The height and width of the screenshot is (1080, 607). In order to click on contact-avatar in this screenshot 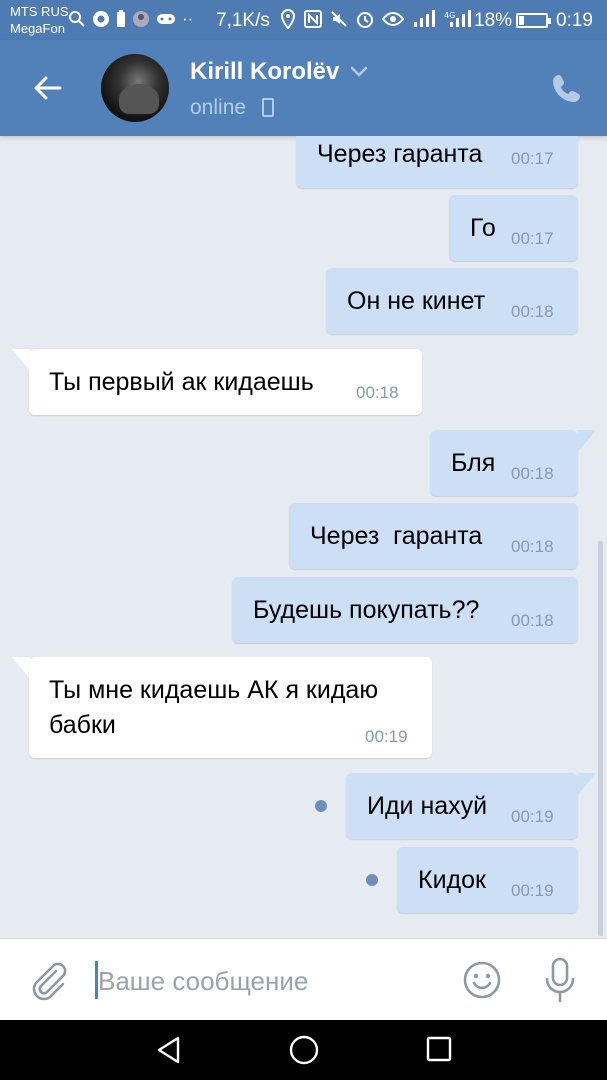, I will do `click(135, 88)`.